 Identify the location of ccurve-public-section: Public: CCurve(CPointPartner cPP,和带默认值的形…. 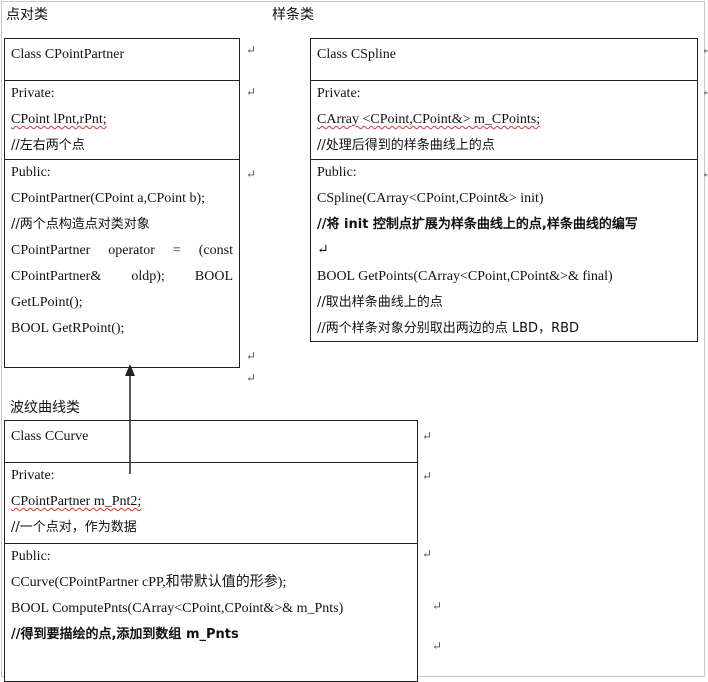
(211, 595).